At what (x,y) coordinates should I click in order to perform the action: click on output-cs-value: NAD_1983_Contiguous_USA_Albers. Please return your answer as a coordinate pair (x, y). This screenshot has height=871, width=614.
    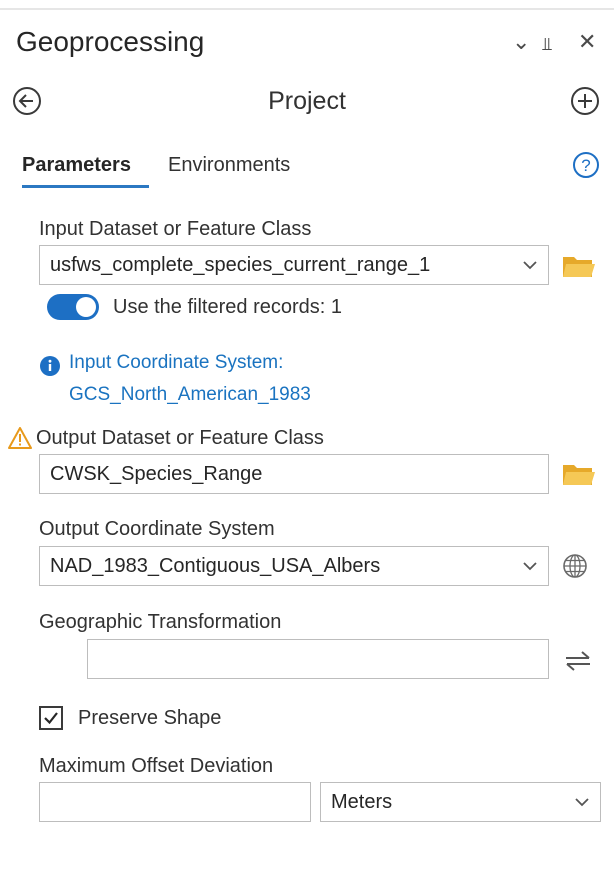
    Looking at the image, I should click on (215, 566).